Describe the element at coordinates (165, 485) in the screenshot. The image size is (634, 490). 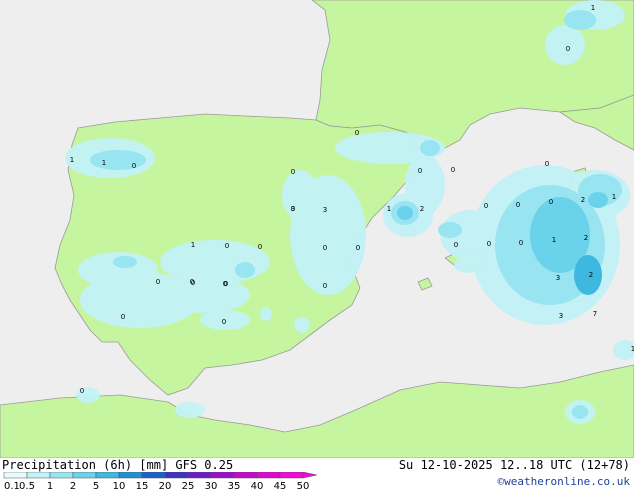
I see `legend-tick-label: 20` at that location.